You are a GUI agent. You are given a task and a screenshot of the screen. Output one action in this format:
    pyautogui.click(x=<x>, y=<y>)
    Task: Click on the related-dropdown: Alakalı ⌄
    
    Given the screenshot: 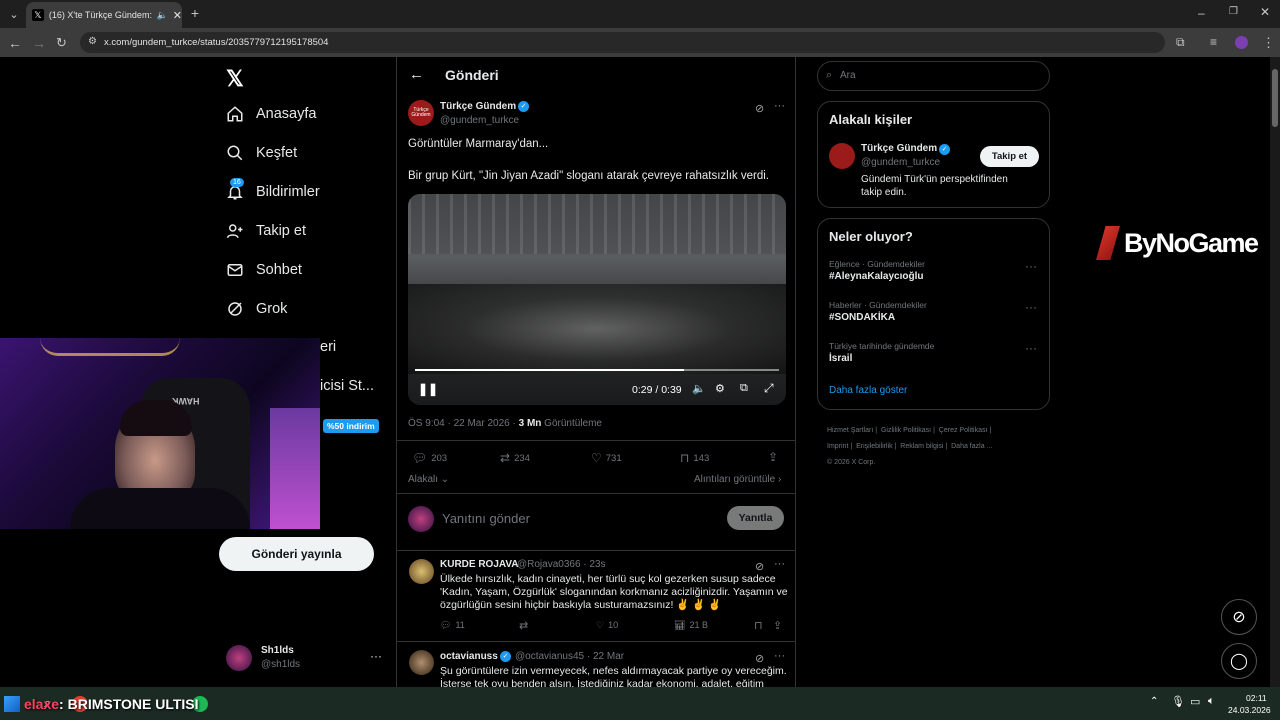 What is the action you would take?
    pyautogui.click(x=428, y=479)
    